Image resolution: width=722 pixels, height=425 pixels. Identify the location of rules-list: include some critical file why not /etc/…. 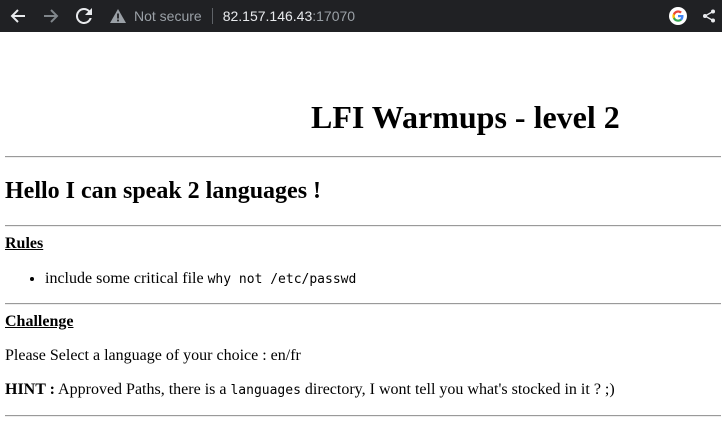
(180, 279).